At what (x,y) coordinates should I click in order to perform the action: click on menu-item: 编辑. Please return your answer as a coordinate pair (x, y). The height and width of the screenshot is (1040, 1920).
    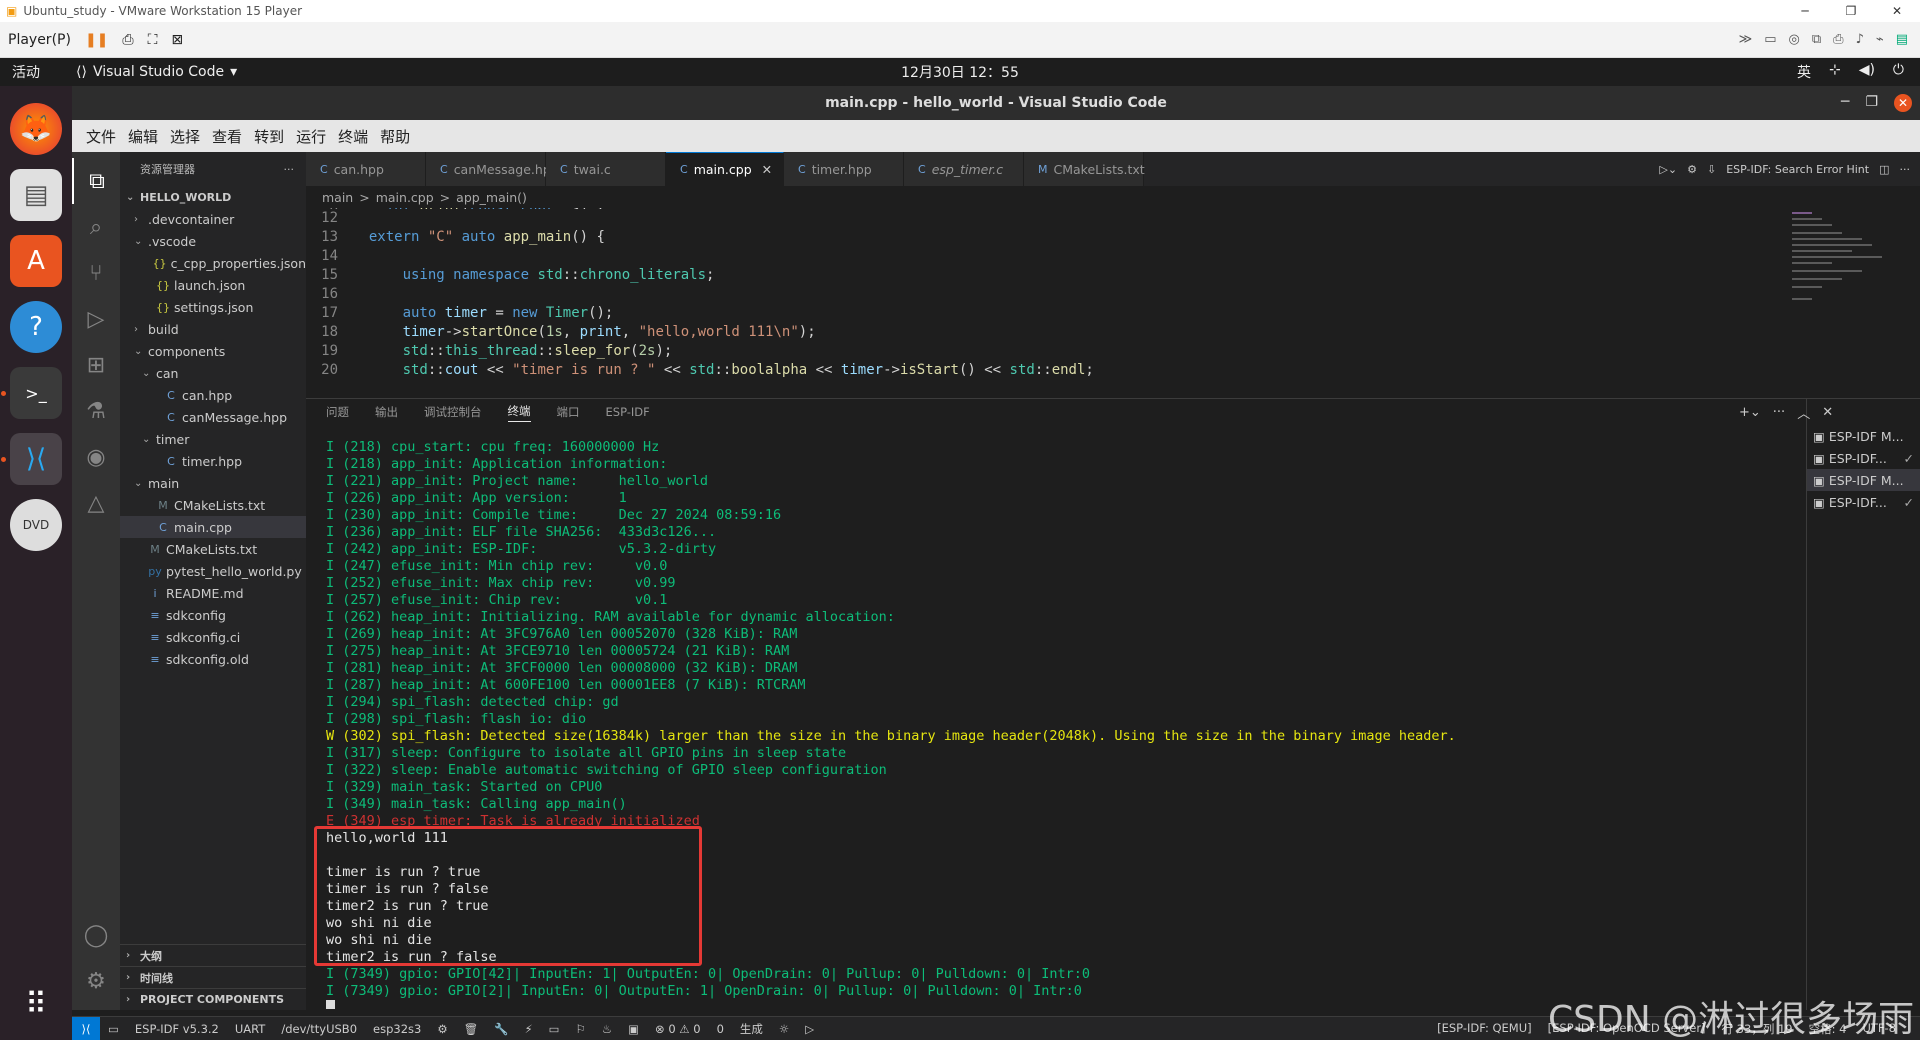
    Looking at the image, I should click on (143, 136).